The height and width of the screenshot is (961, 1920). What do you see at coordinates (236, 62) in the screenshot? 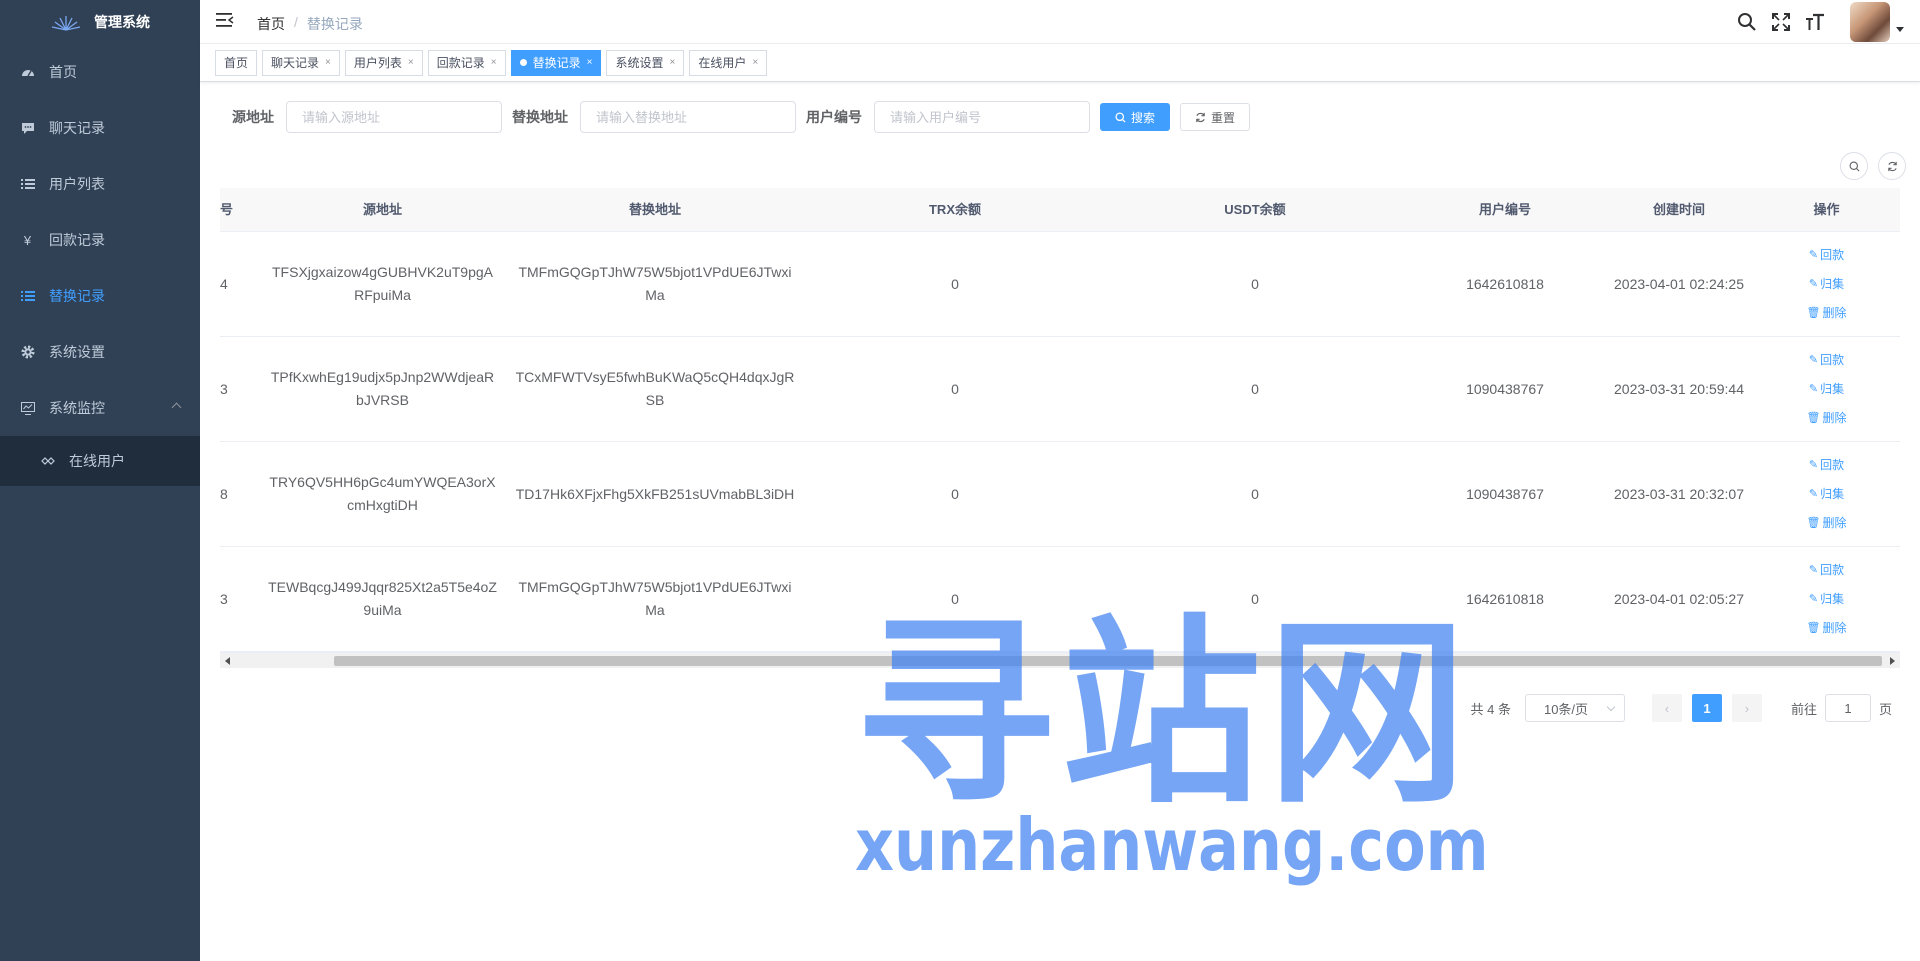
I see `tag-home: 首页` at bounding box center [236, 62].